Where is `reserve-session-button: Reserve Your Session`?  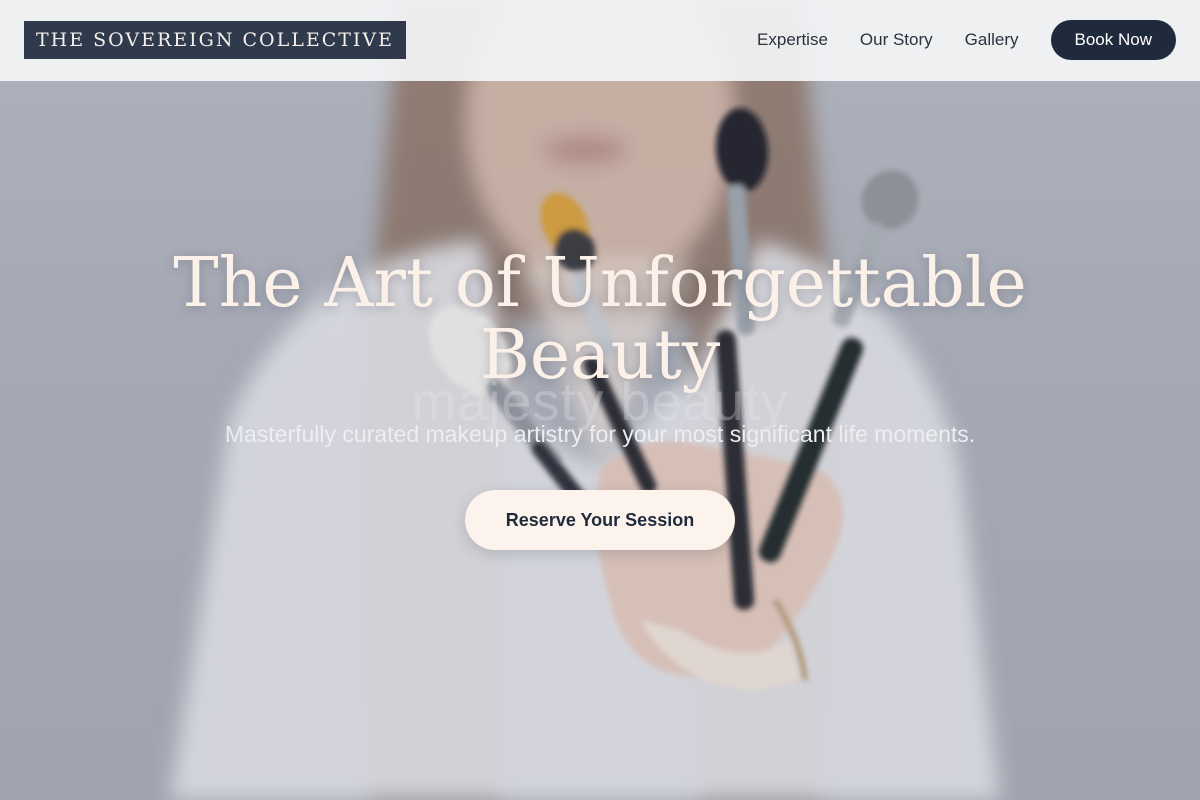
reserve-session-button: Reserve Your Session is located at coordinates (600, 520).